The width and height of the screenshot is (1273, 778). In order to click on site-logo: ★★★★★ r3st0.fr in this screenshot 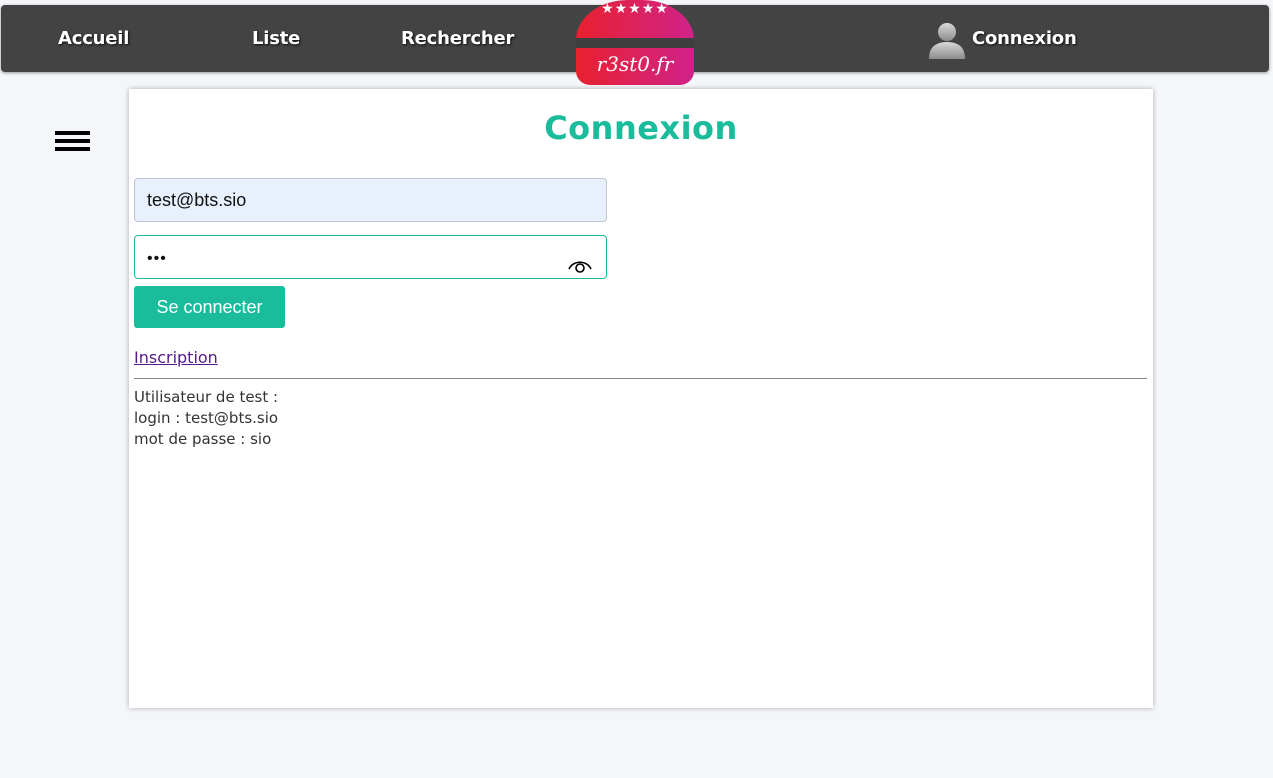, I will do `click(635, 42)`.